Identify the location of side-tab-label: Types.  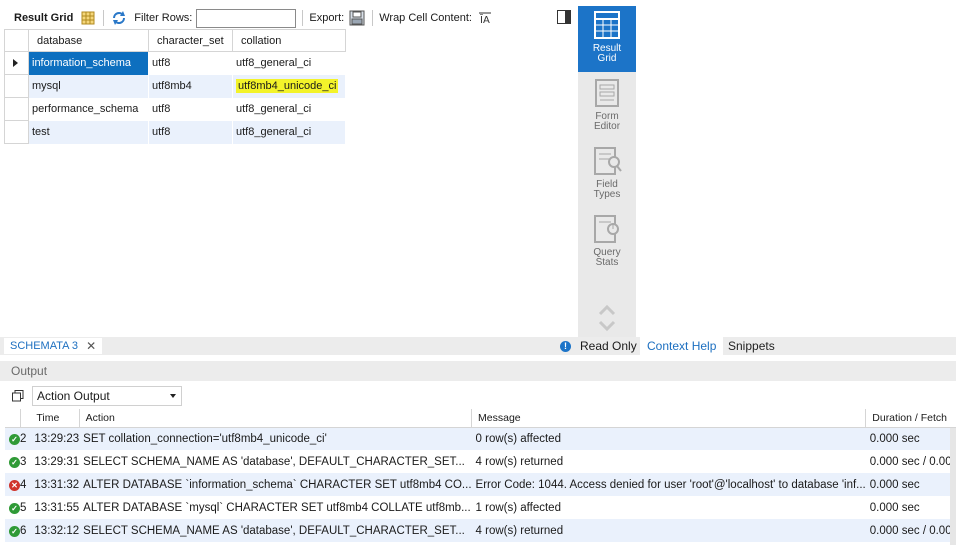
(607, 194).